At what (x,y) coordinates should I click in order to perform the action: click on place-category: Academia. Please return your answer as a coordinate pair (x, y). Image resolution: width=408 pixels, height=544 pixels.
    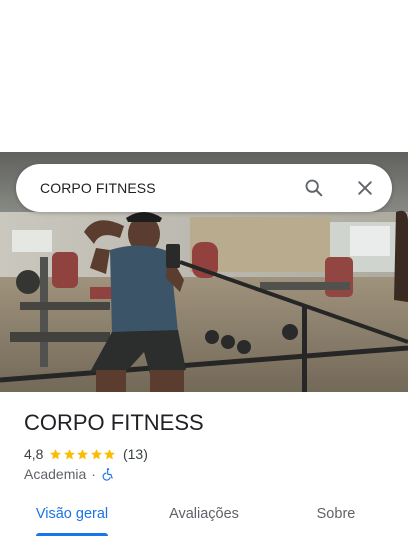
    Looking at the image, I should click on (55, 474).